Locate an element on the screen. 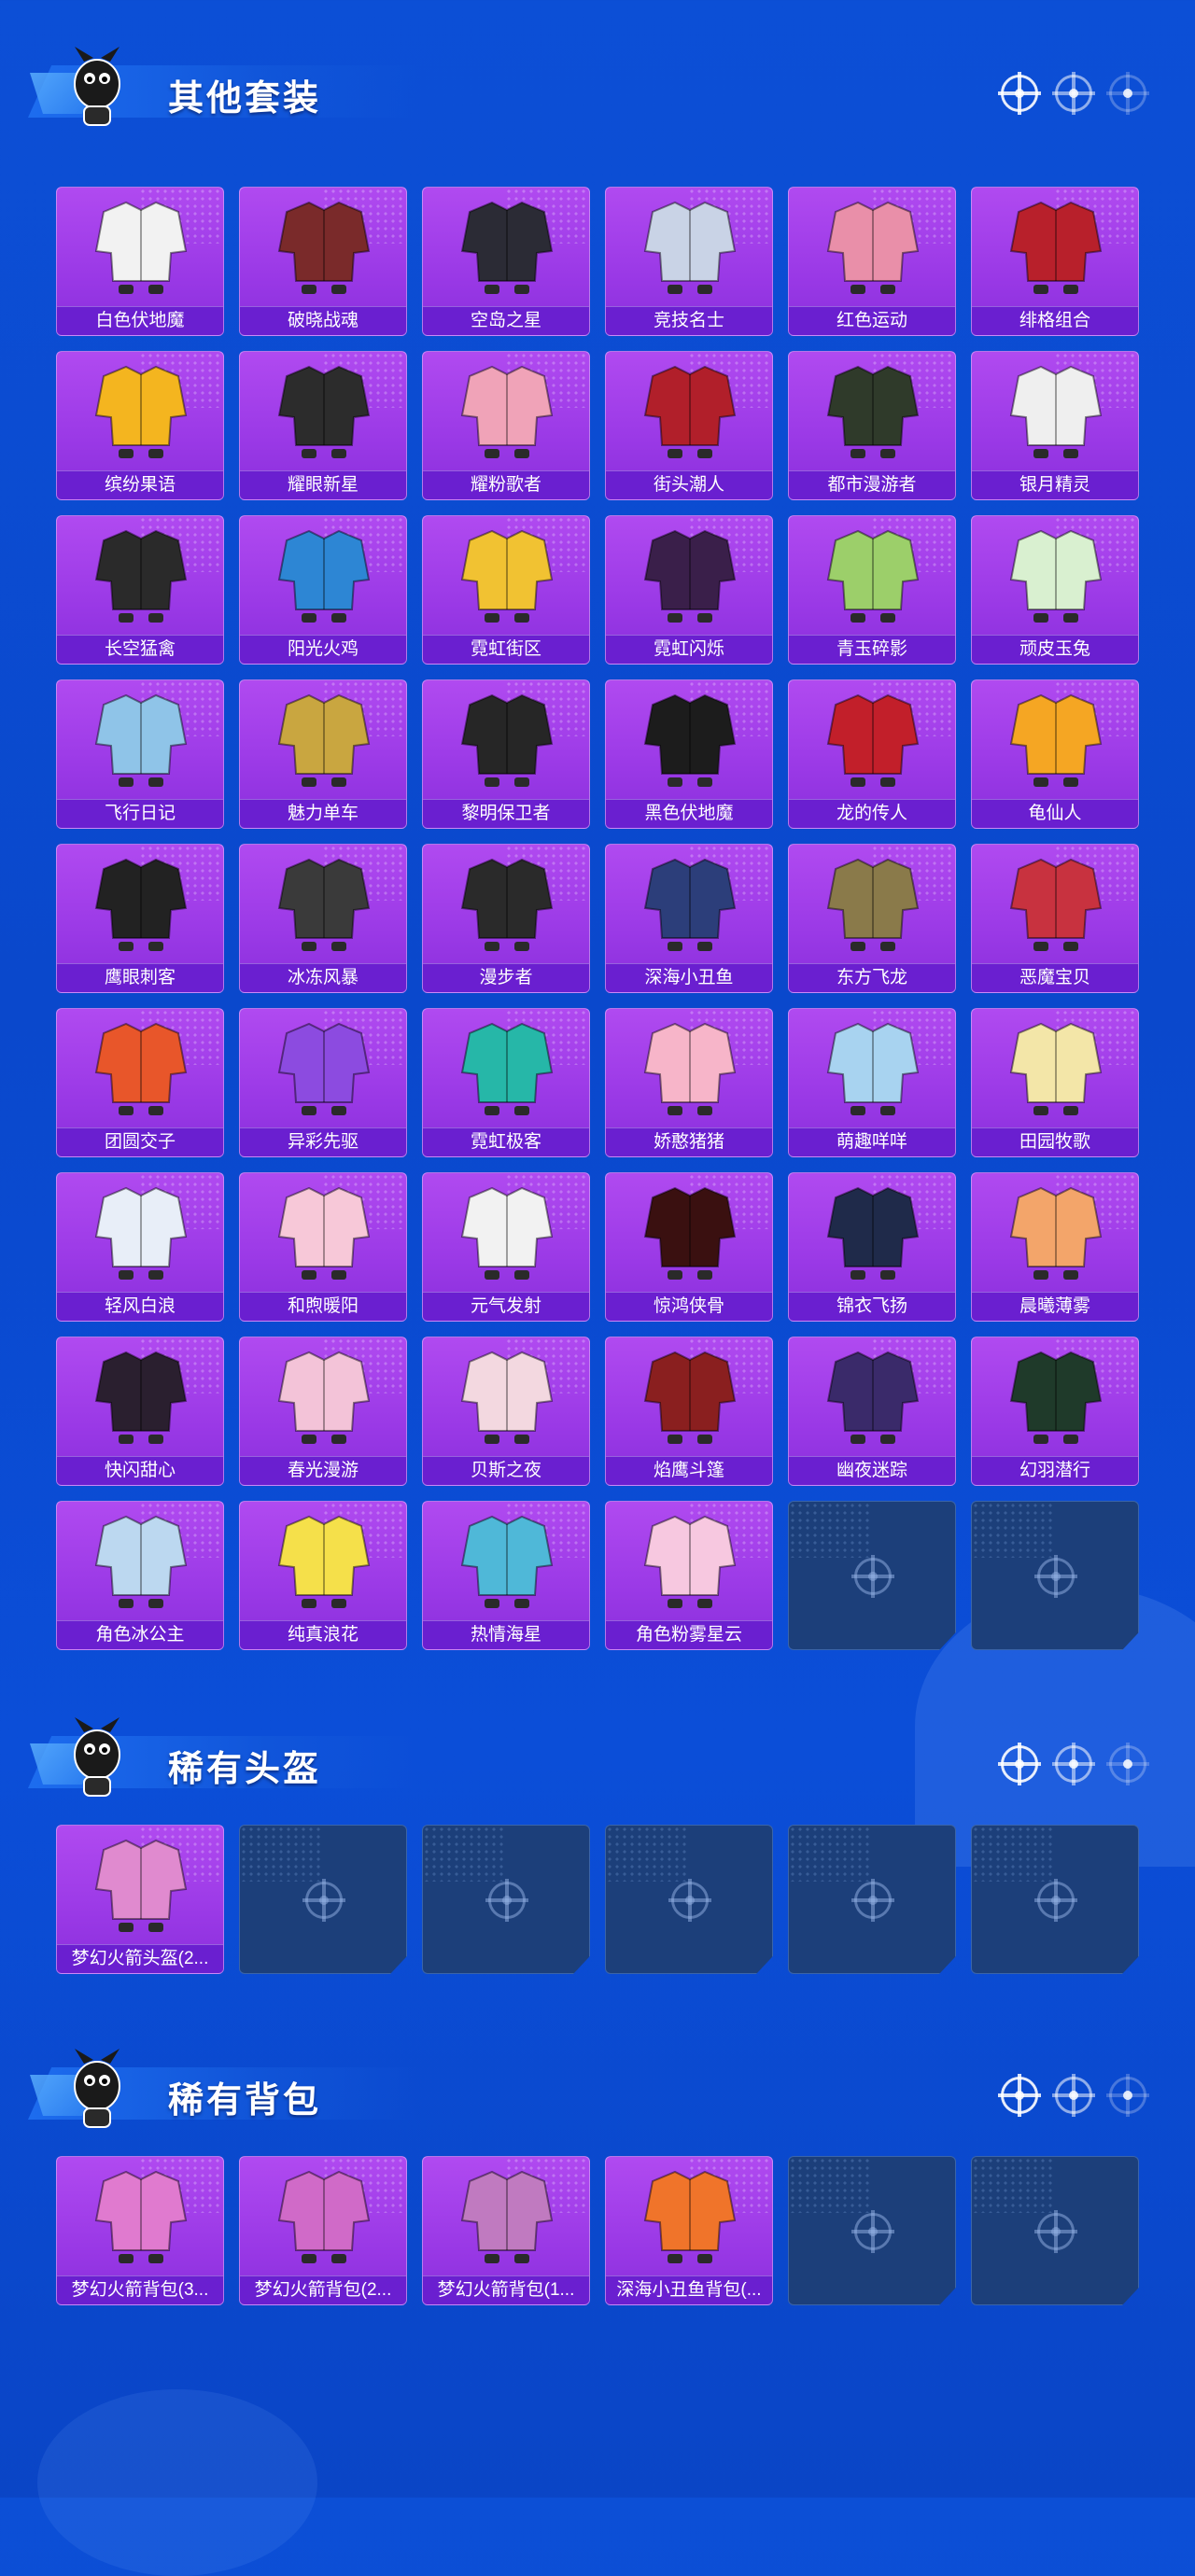  item-card: 漫步者 is located at coordinates (506, 918).